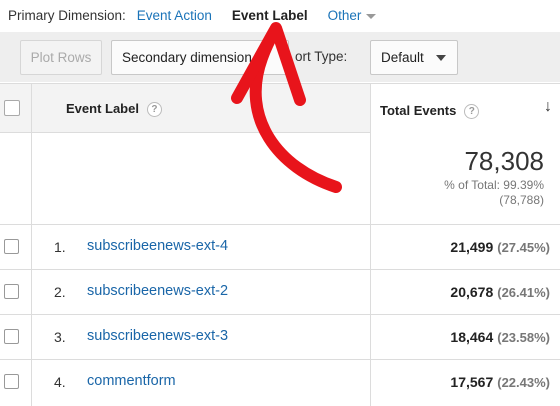 Image resolution: width=560 pixels, height=406 pixels. I want to click on row-percent: (22.43%), so click(523, 382).